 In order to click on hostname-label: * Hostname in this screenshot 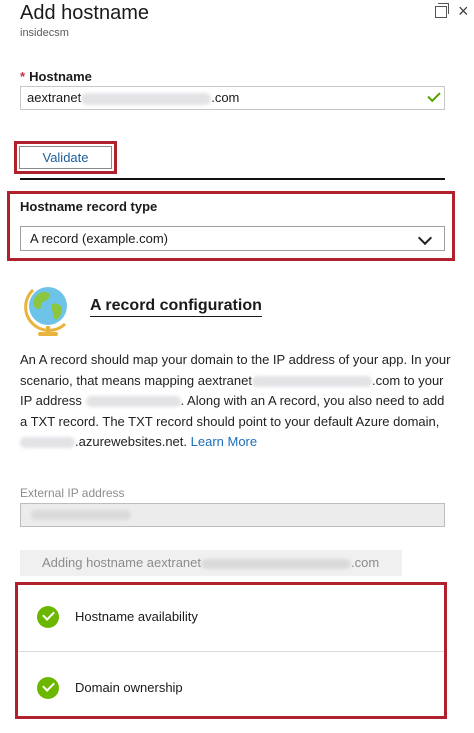, I will do `click(56, 76)`.